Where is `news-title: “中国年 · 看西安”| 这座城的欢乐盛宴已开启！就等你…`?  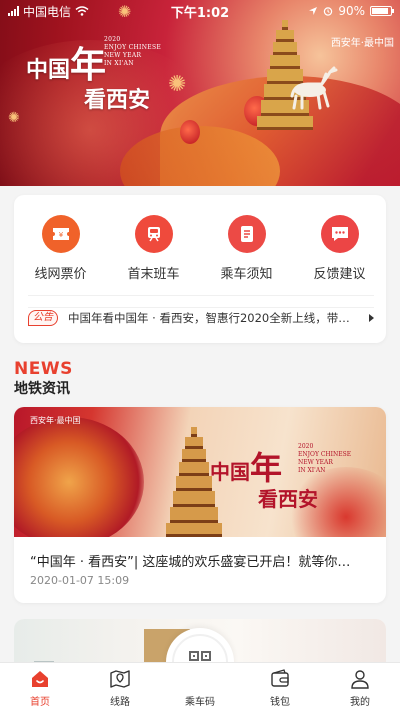
news-title: “中国年 · 看西安”| 这座城的欢乐盛宴已开启！就等你… is located at coordinates (190, 562).